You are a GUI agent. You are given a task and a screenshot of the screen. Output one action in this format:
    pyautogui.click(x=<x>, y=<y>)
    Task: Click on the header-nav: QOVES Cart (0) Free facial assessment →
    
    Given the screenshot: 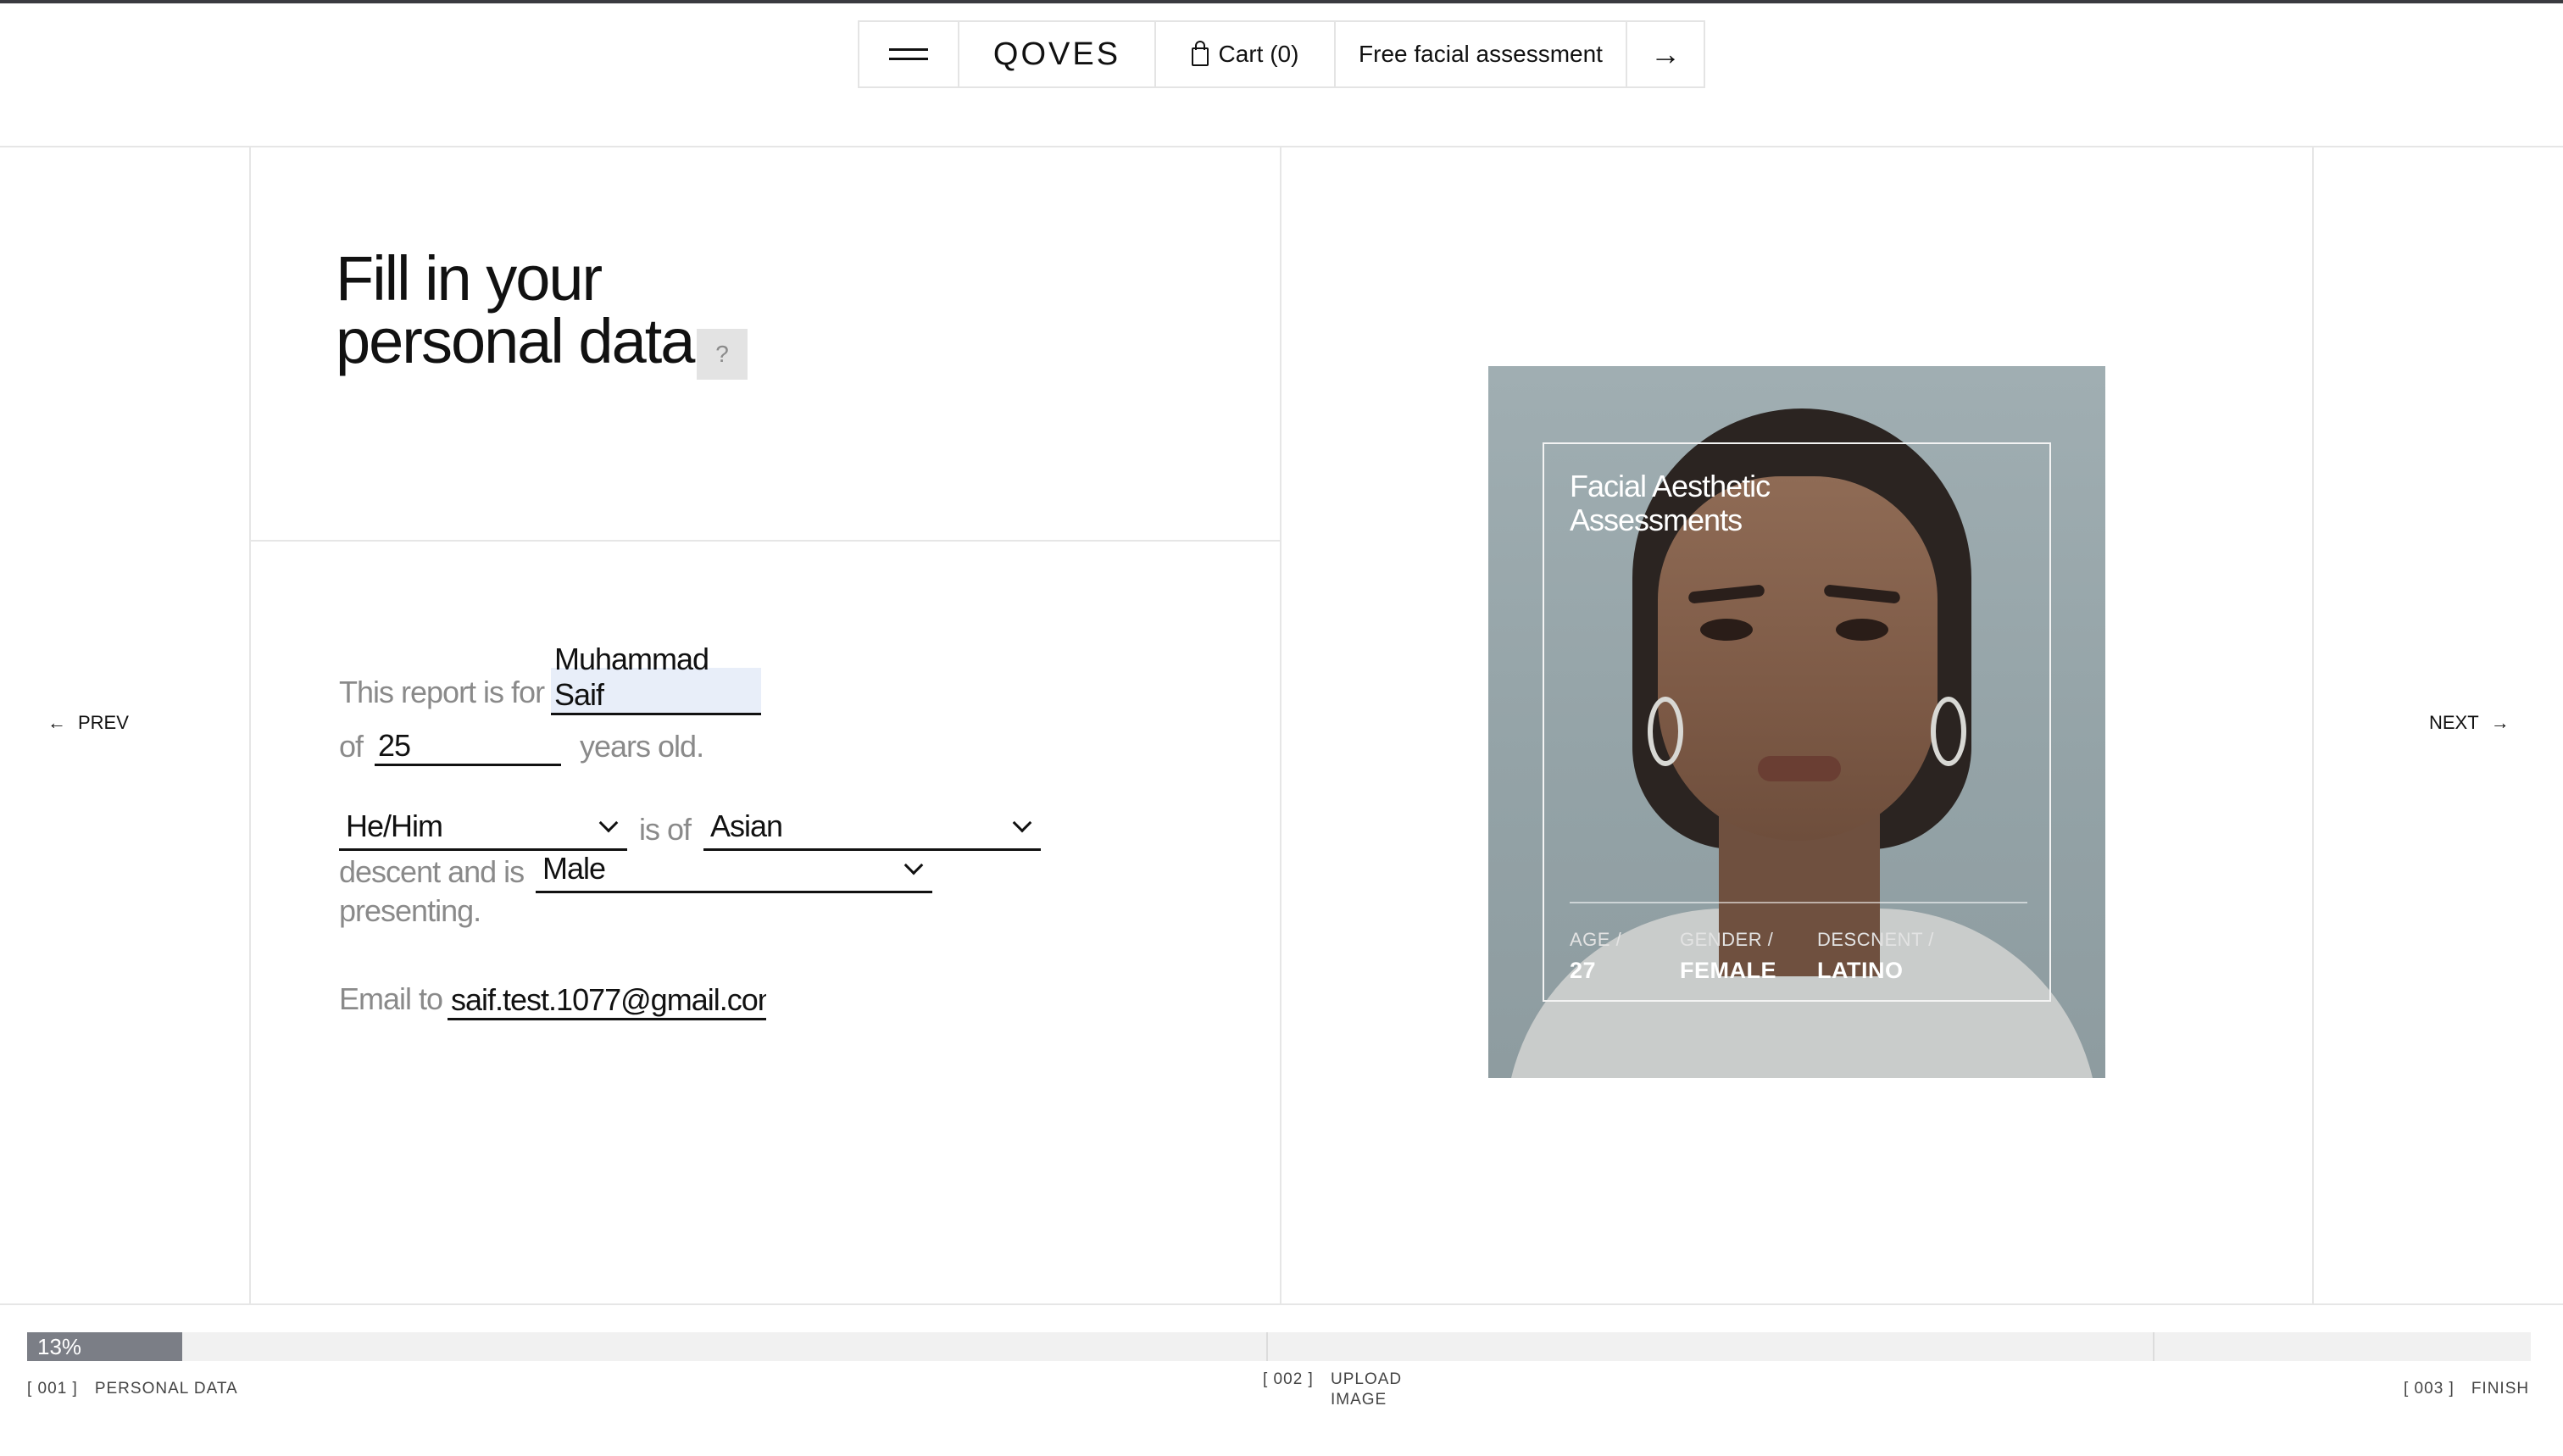 What is the action you would take?
    pyautogui.click(x=1281, y=54)
    